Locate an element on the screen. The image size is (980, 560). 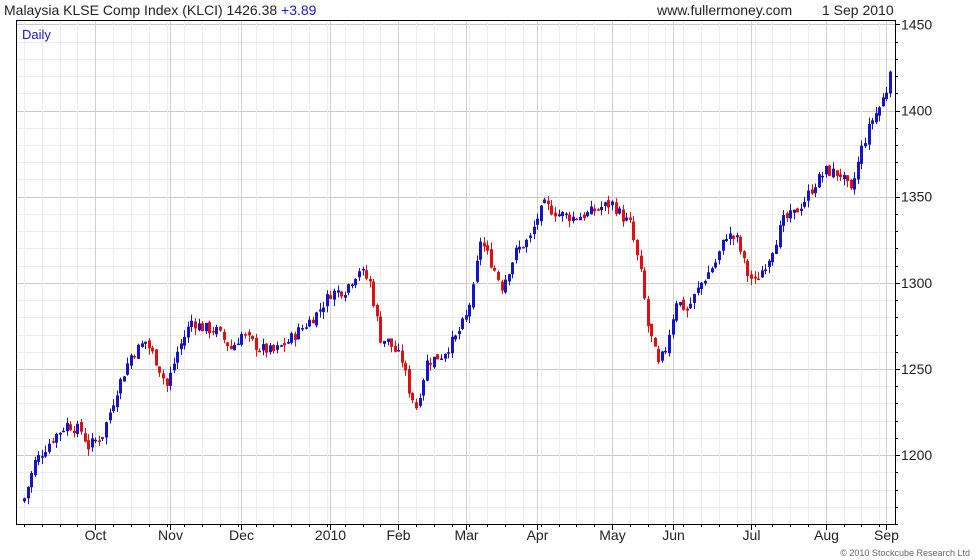
period-label: Daily is located at coordinates (36, 34).